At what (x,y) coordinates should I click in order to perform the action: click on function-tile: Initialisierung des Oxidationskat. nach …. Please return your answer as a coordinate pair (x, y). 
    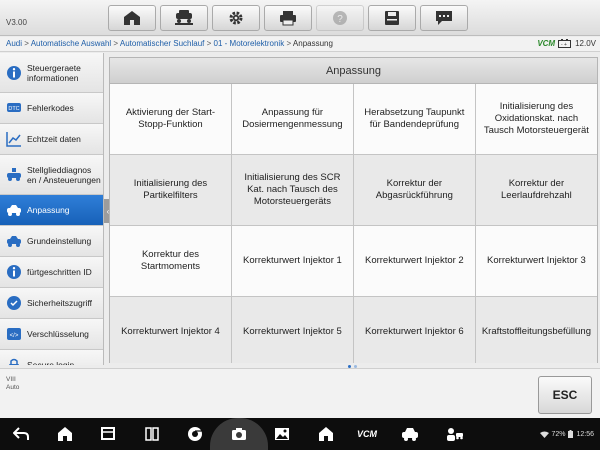
    Looking at the image, I should click on (536, 119).